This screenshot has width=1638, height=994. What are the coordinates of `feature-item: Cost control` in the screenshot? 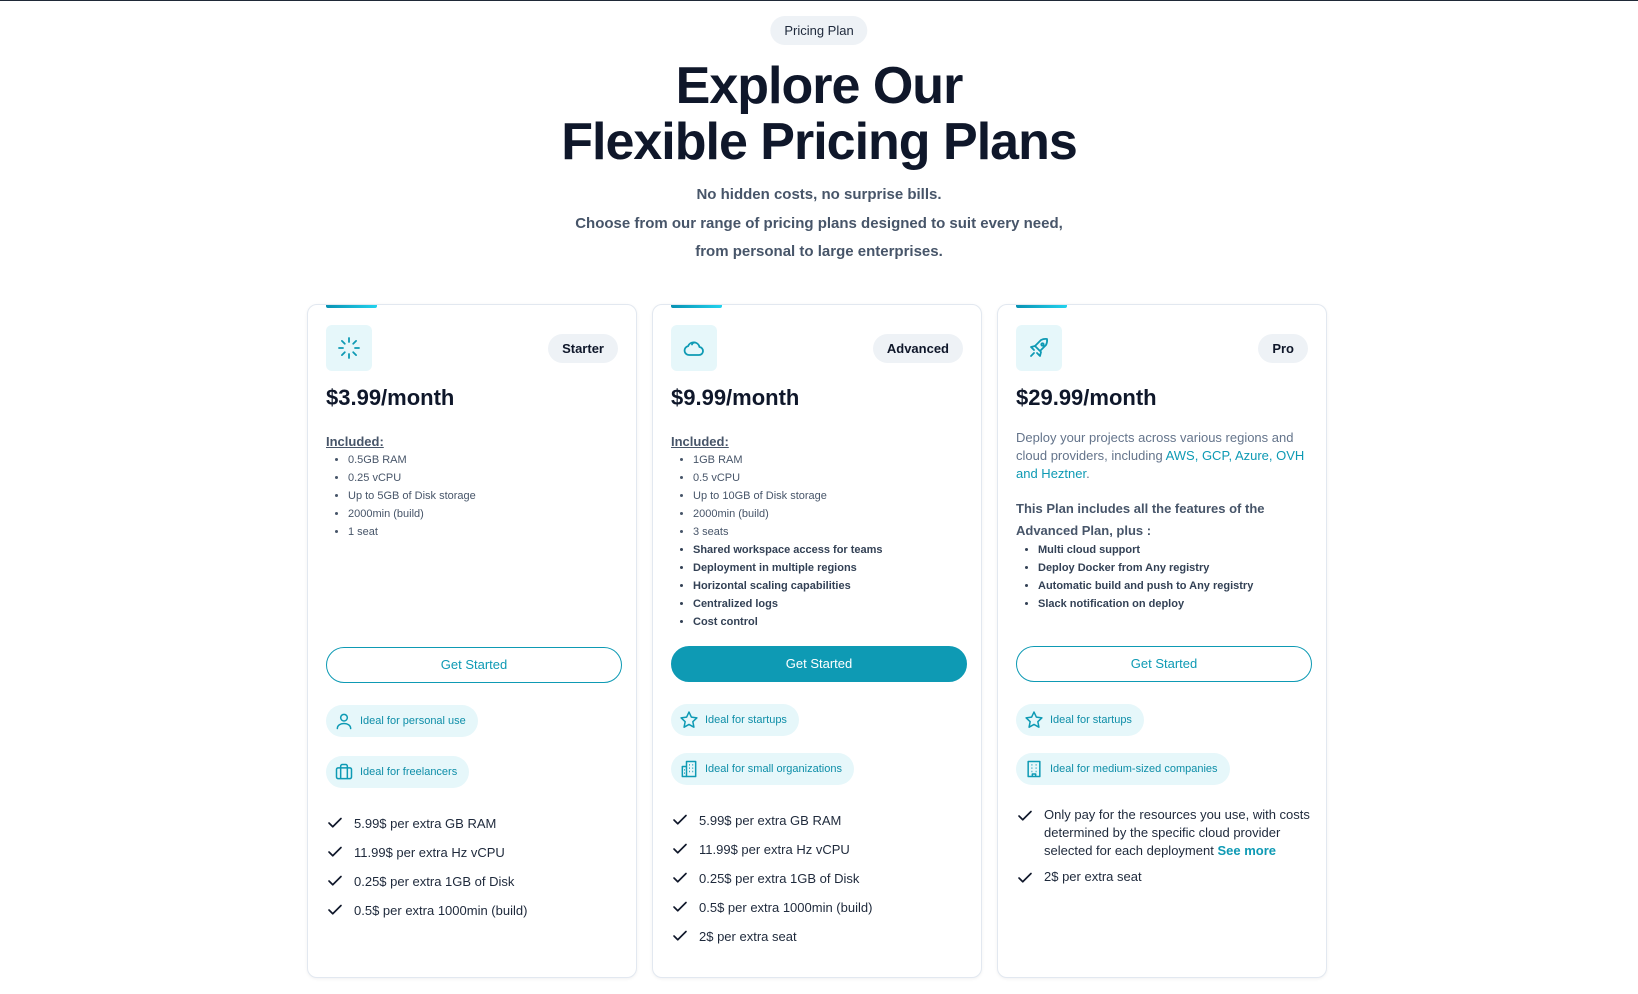 It's located at (788, 622).